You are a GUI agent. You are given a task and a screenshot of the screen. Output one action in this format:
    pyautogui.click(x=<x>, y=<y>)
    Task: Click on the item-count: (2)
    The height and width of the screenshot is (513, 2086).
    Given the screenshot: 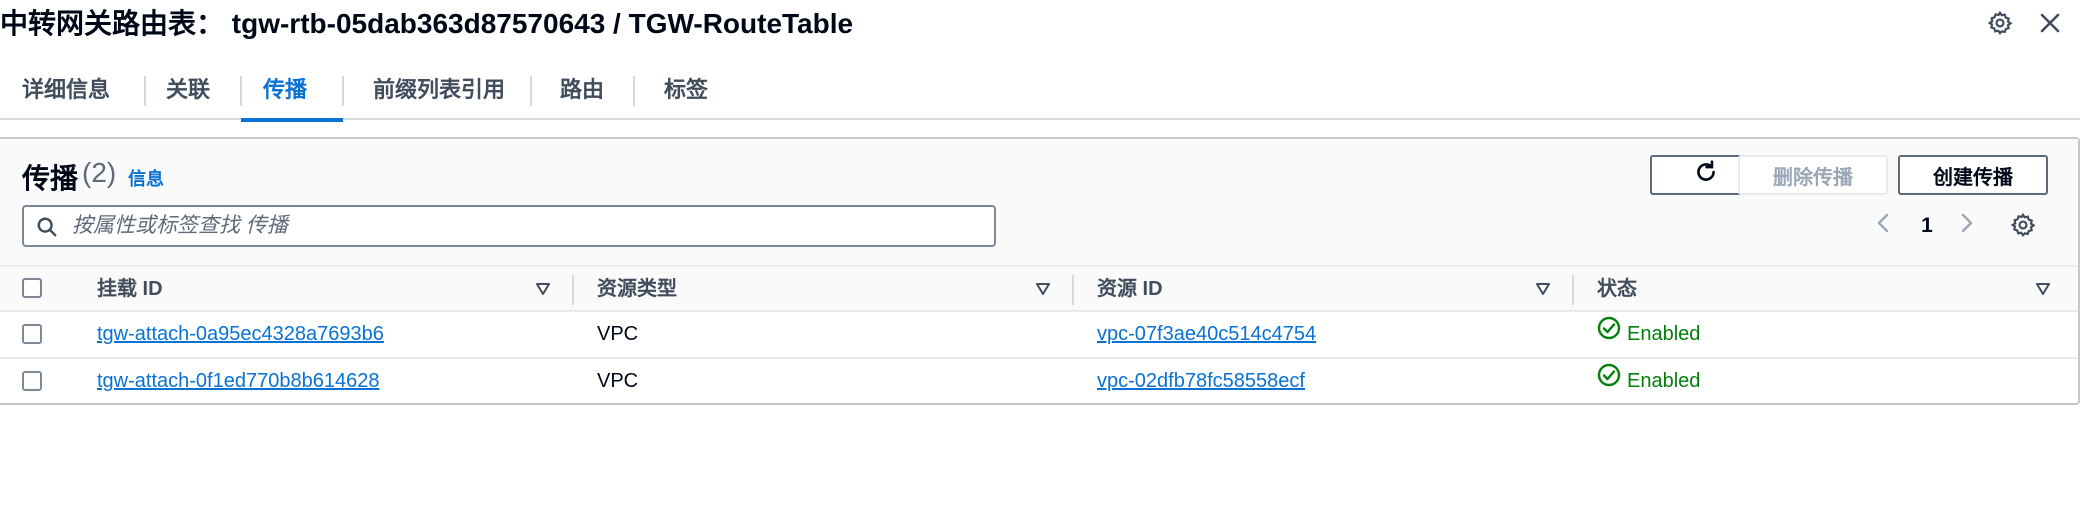 What is the action you would take?
    pyautogui.click(x=99, y=172)
    